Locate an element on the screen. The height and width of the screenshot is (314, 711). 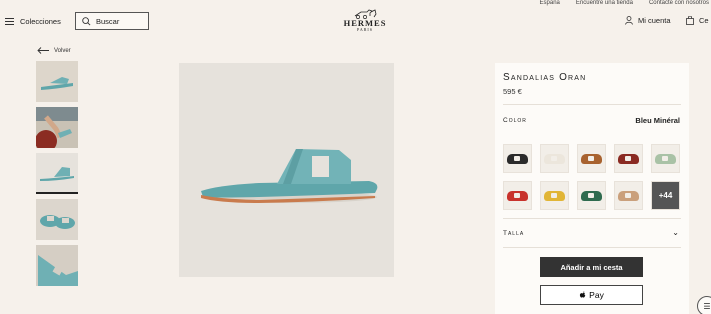
size-label: Talla is located at coordinates (513, 233).